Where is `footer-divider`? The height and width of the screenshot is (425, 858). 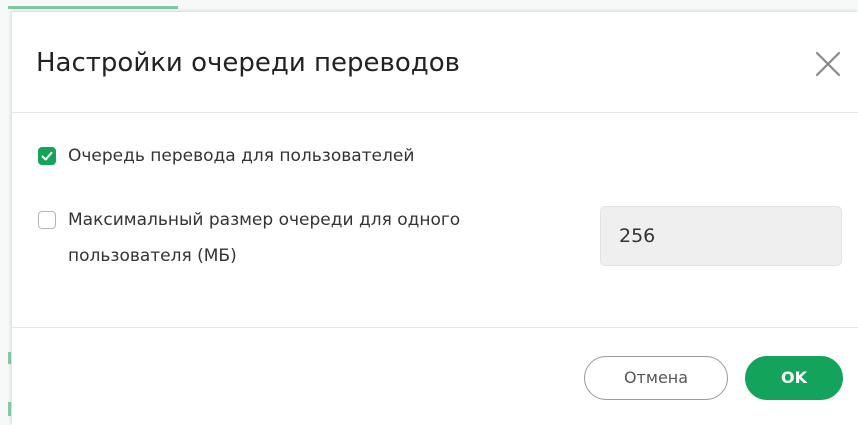 footer-divider is located at coordinates (435, 327).